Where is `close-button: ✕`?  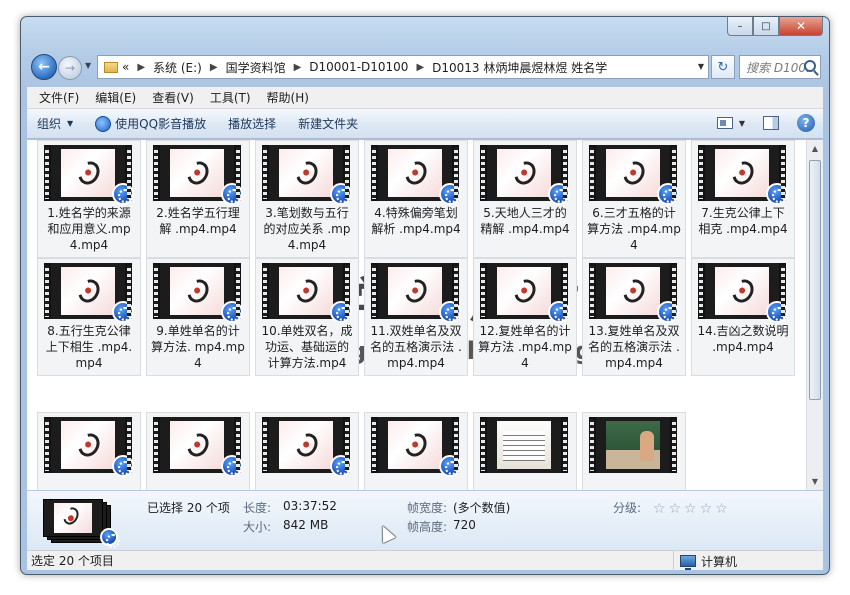
close-button: ✕ is located at coordinates (801, 26).